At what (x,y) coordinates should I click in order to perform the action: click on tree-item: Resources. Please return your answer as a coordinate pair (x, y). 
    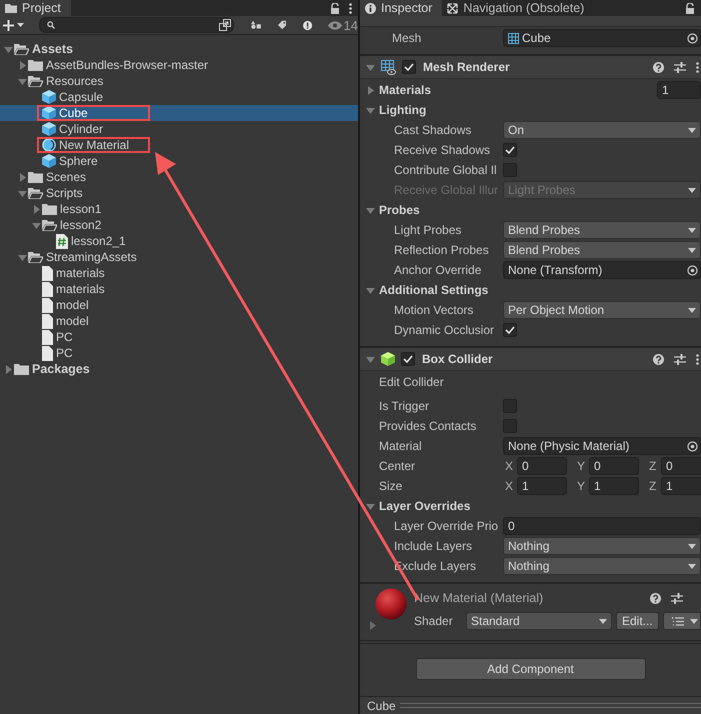
    Looking at the image, I should click on (179, 81).